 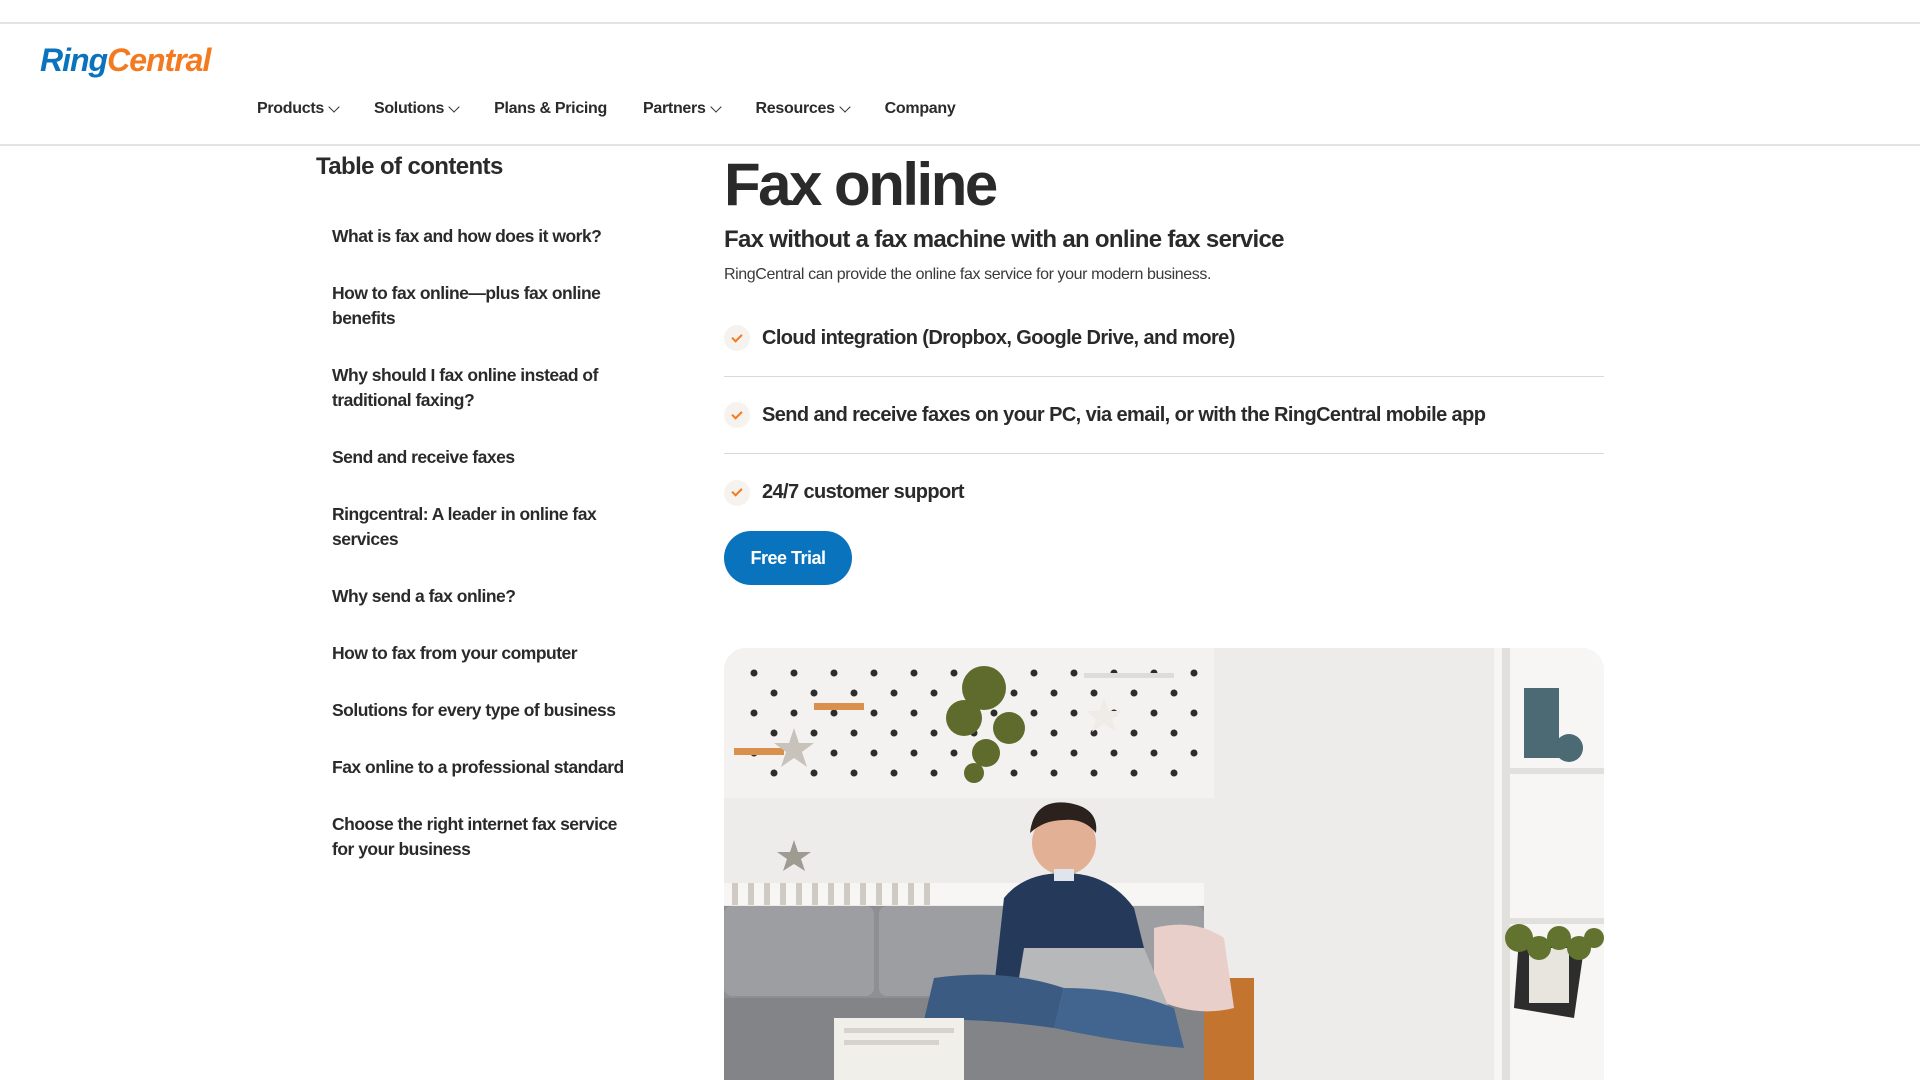 What do you see at coordinates (482, 767) in the screenshot?
I see `toc-item: Fax online to a professional standard` at bounding box center [482, 767].